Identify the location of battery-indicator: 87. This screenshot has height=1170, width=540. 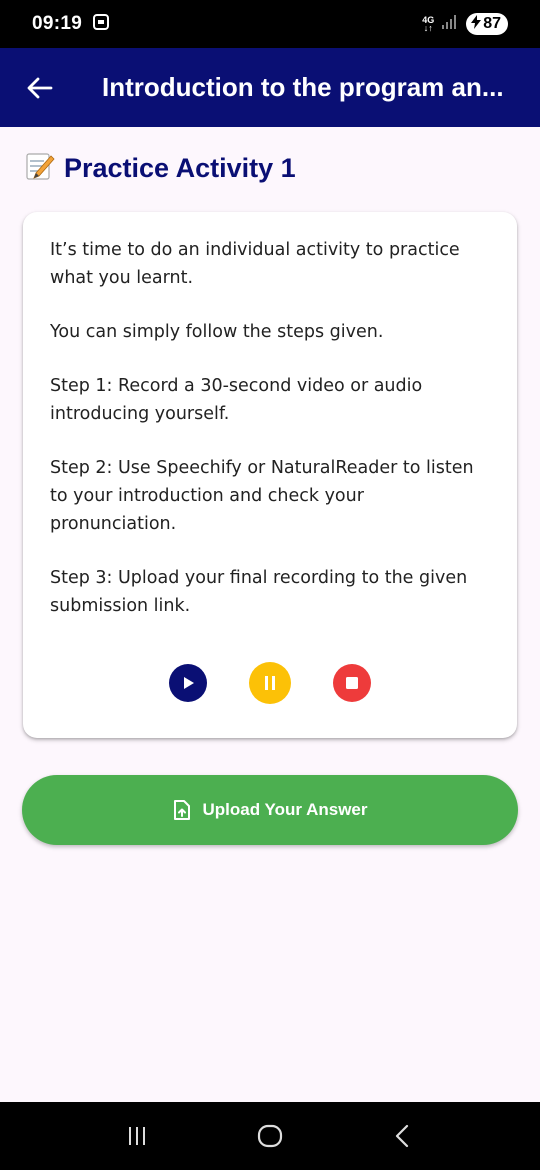
(487, 24).